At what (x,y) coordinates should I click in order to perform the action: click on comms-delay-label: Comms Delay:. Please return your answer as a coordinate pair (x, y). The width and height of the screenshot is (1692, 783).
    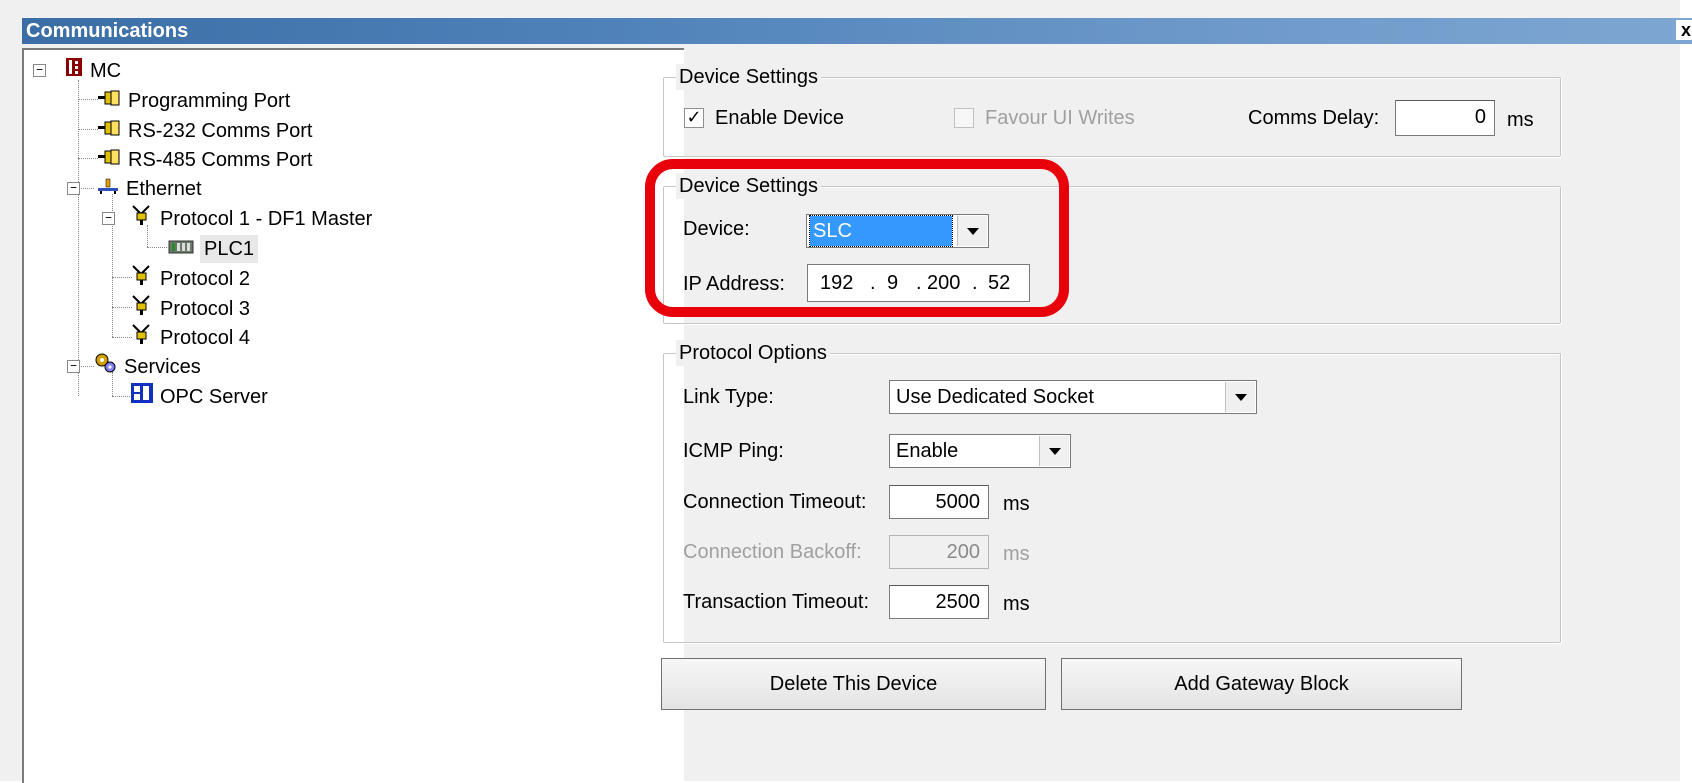
    Looking at the image, I should click on (1314, 118).